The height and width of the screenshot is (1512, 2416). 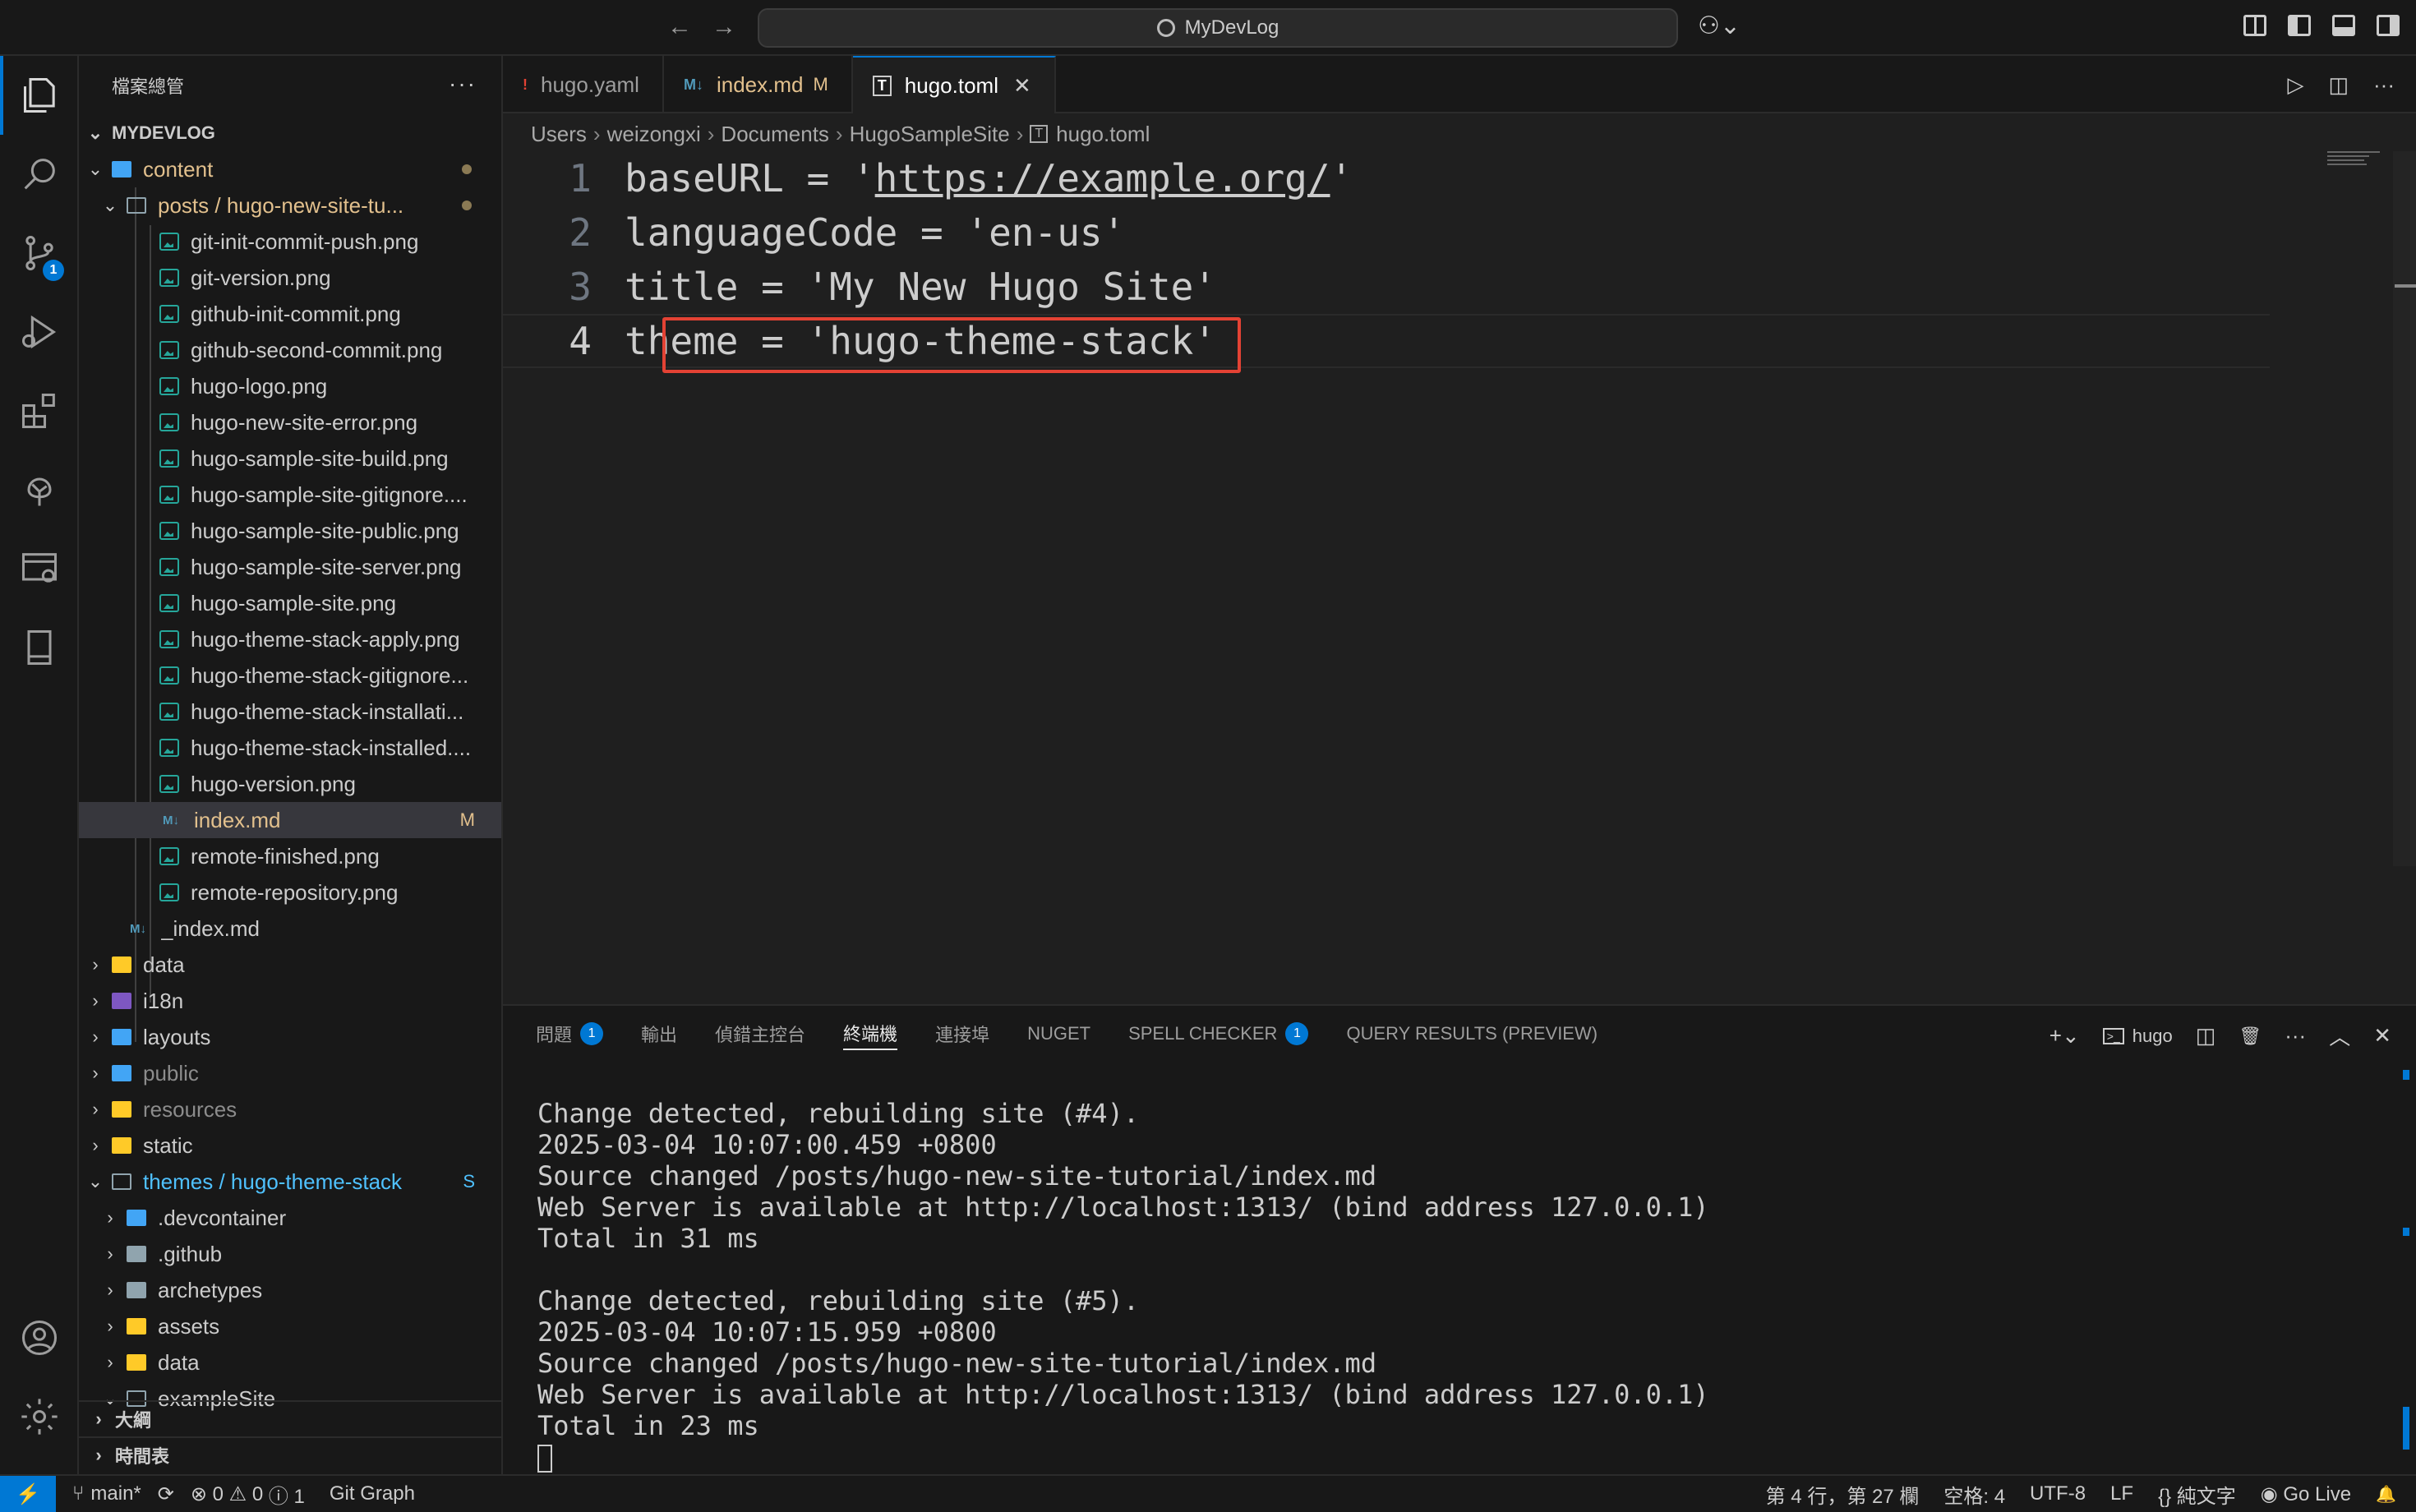 I want to click on close-panel-icon: ✕, so click(x=2382, y=1036).